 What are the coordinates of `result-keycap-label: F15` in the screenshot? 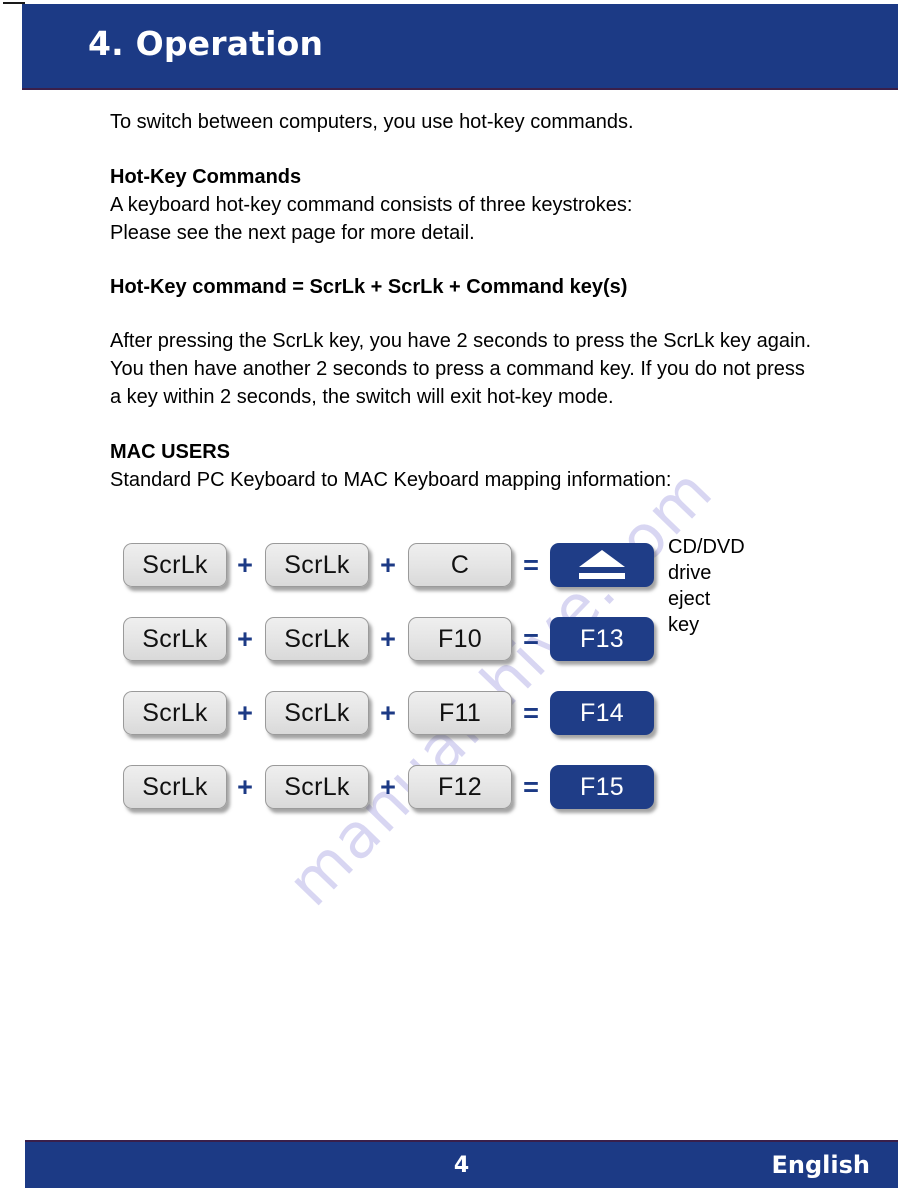 It's located at (602, 786).